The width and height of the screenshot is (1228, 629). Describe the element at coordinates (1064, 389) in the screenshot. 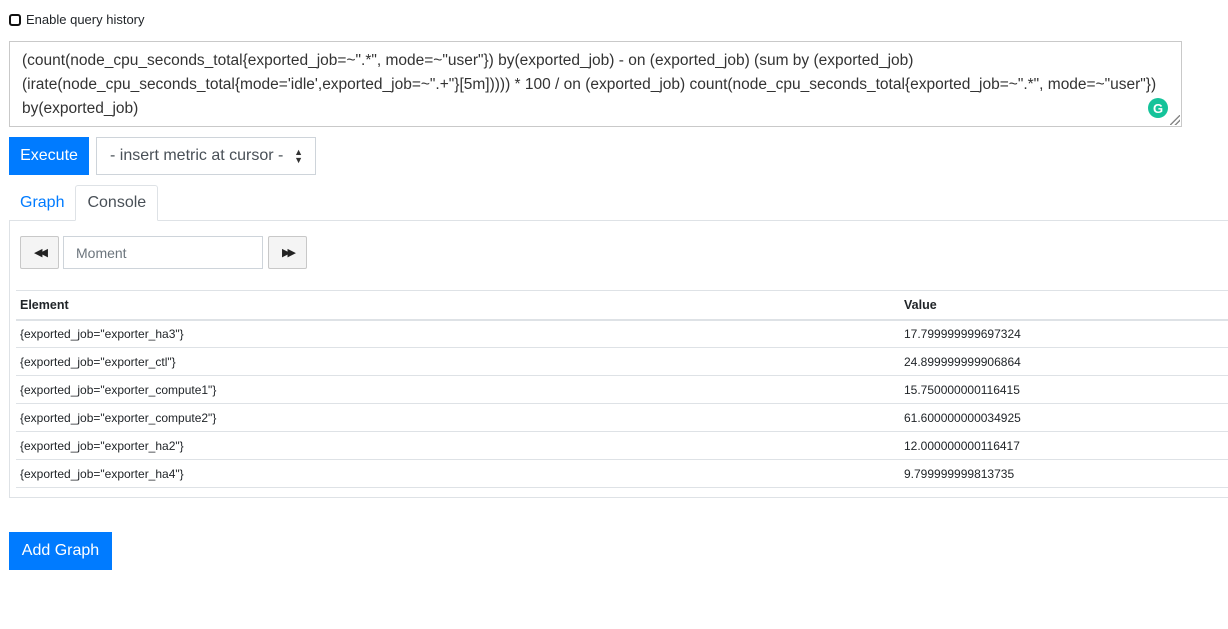

I see `row-value: 15.750000000116415` at that location.